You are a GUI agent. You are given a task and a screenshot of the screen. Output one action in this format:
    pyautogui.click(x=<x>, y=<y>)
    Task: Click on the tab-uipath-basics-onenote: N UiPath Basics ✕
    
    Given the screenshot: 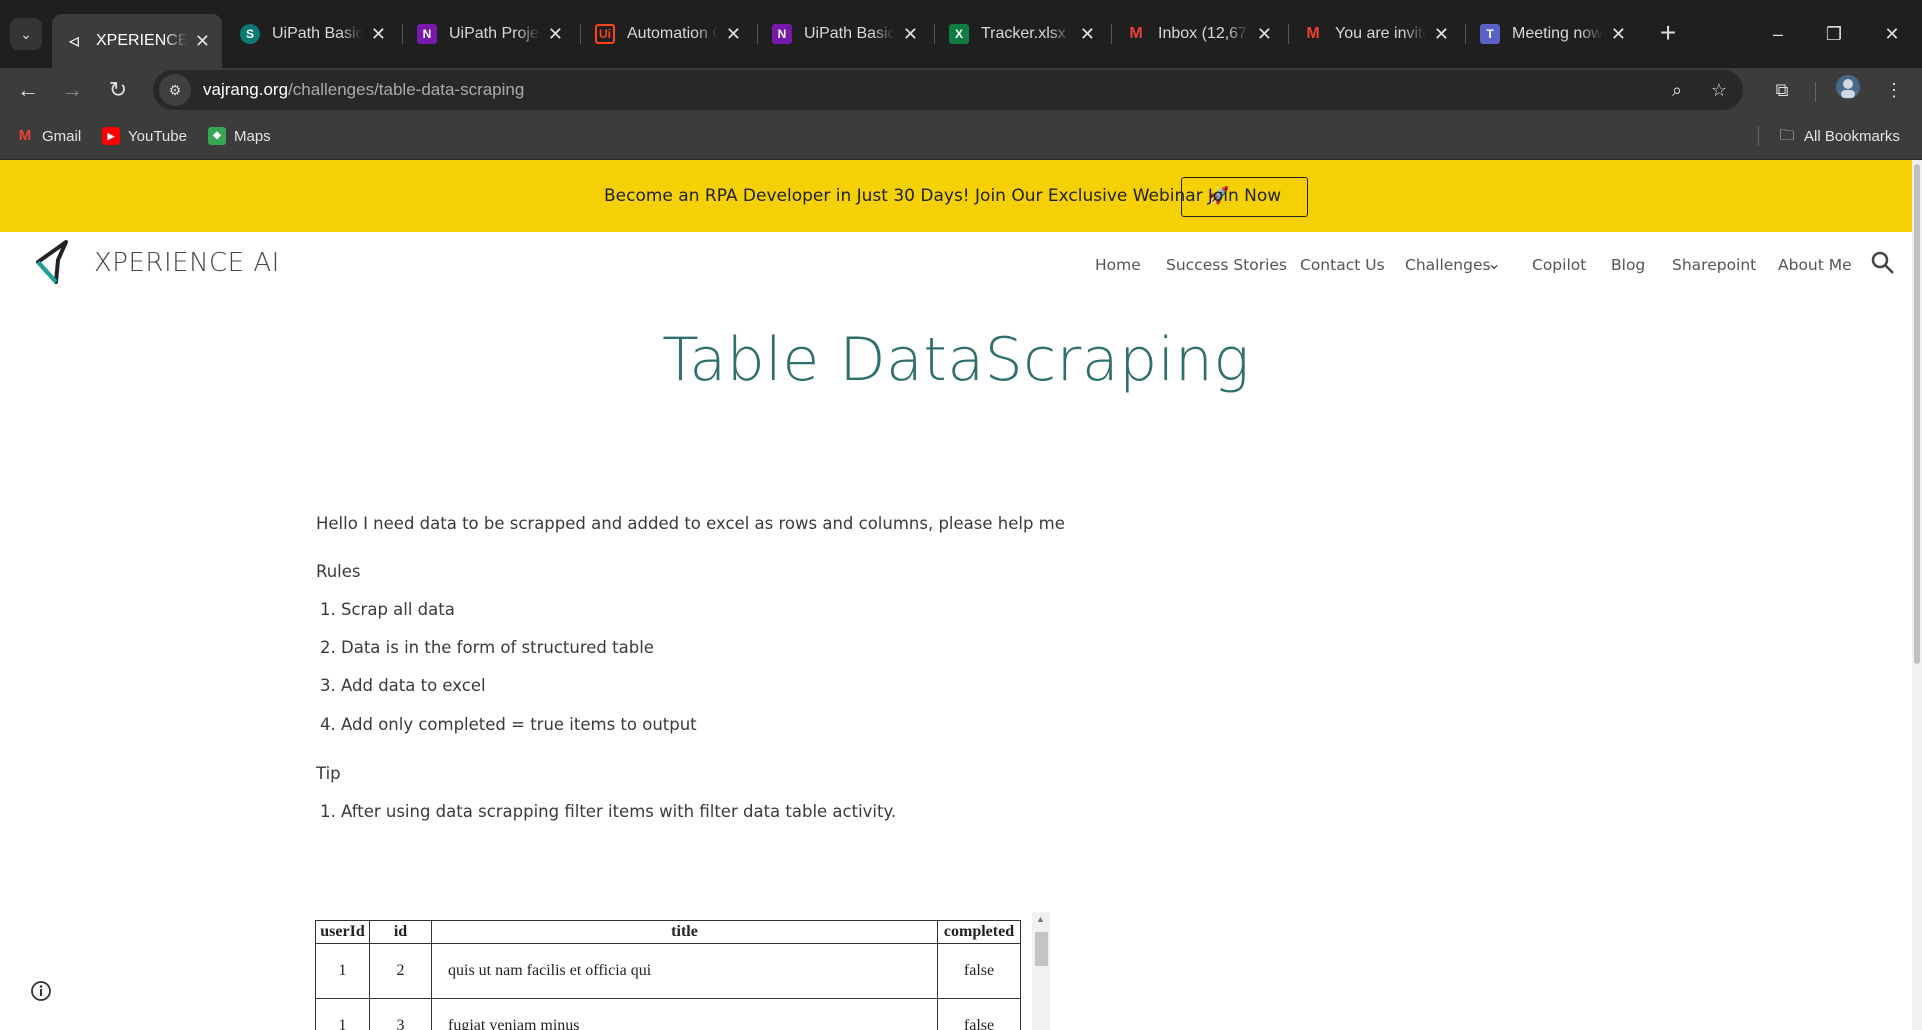 What is the action you would take?
    pyautogui.click(x=845, y=34)
    